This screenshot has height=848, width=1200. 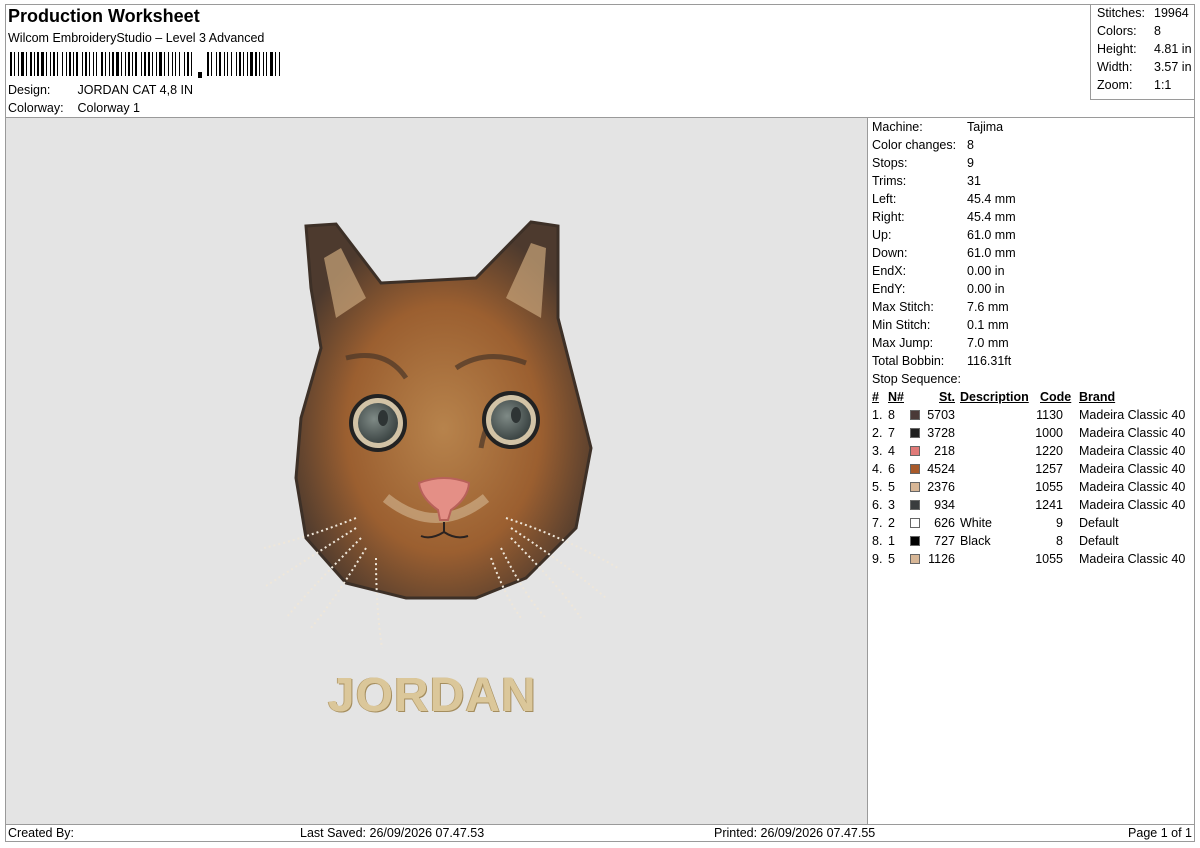 I want to click on row-index: 3., so click(x=877, y=451).